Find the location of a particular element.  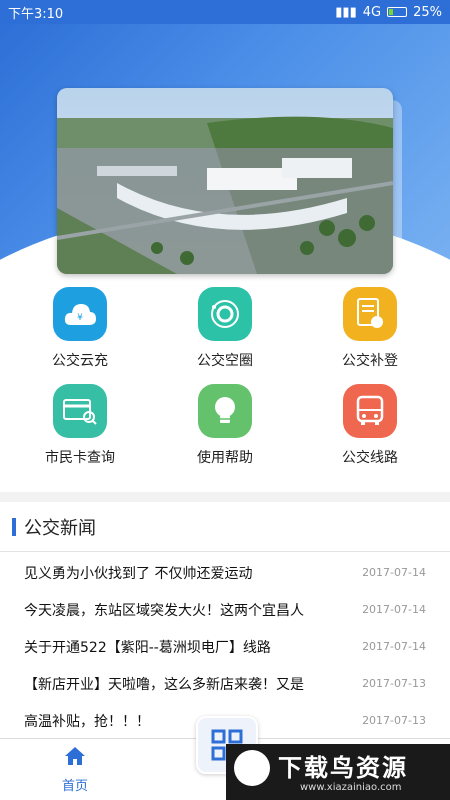

circle-target-icon is located at coordinates (225, 314).